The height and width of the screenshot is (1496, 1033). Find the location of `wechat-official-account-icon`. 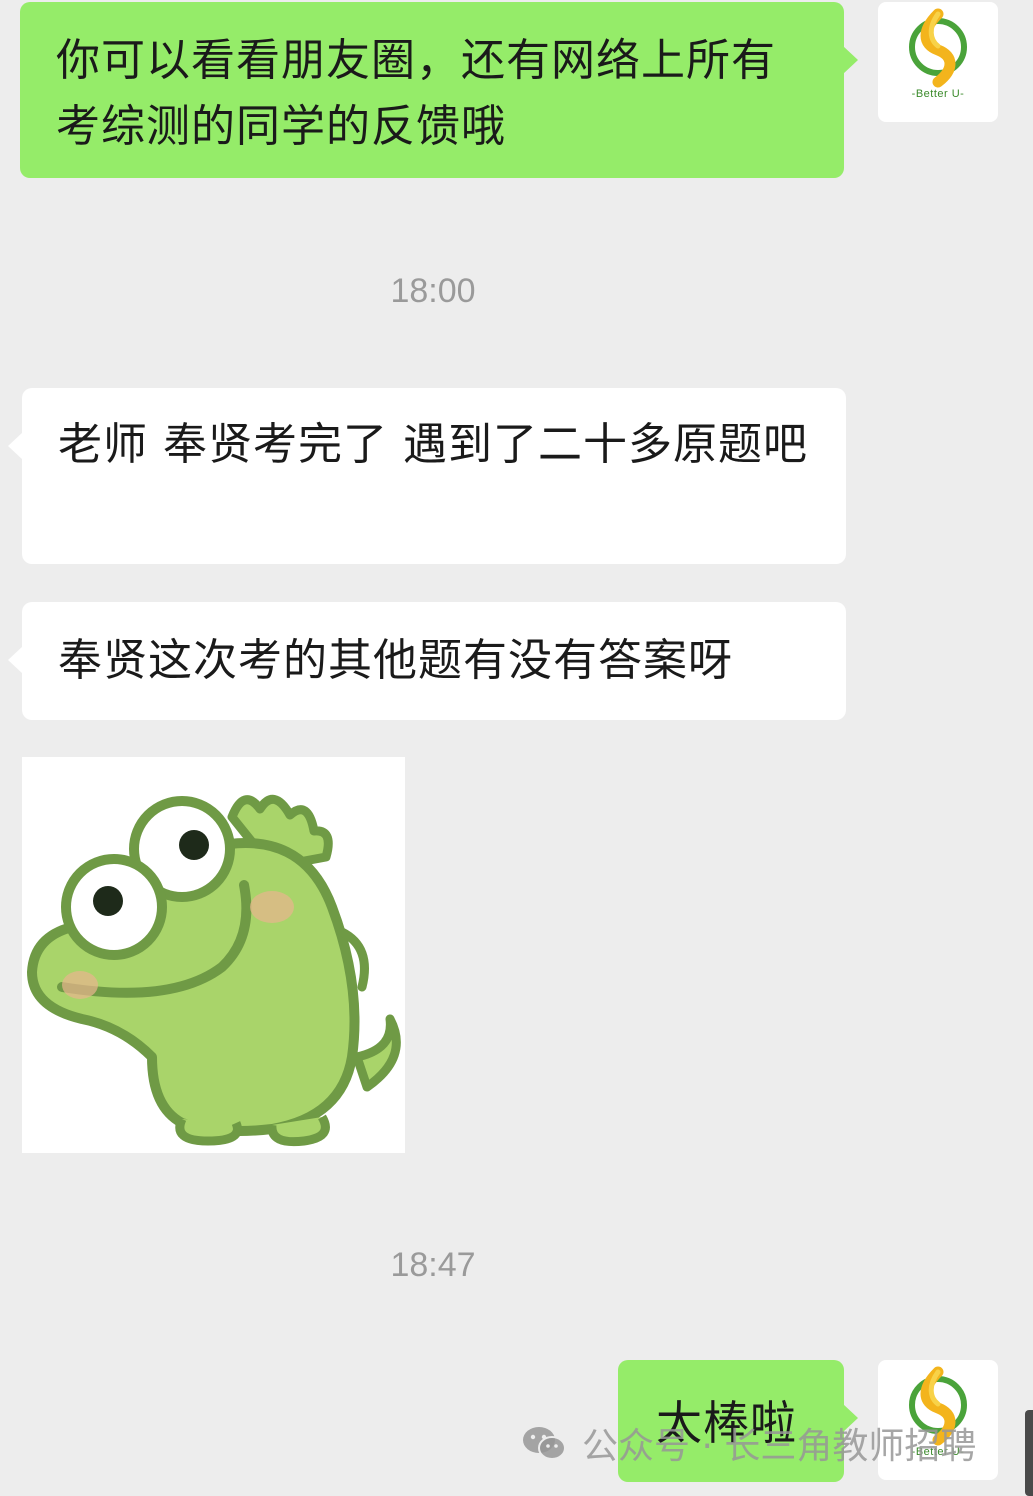

wechat-official-account-icon is located at coordinates (544, 1443).